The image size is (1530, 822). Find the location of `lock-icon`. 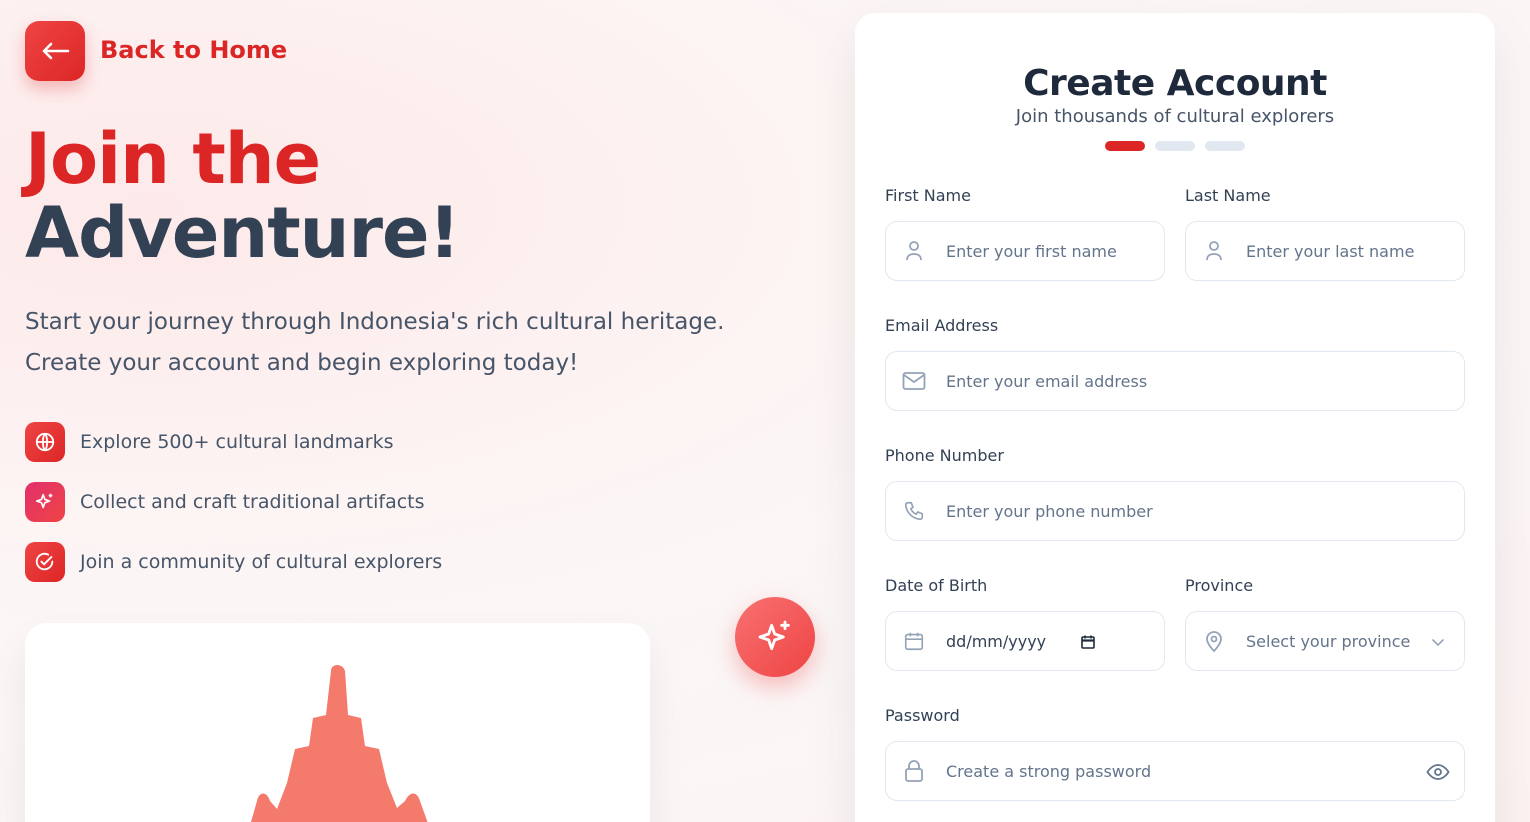

lock-icon is located at coordinates (914, 771).